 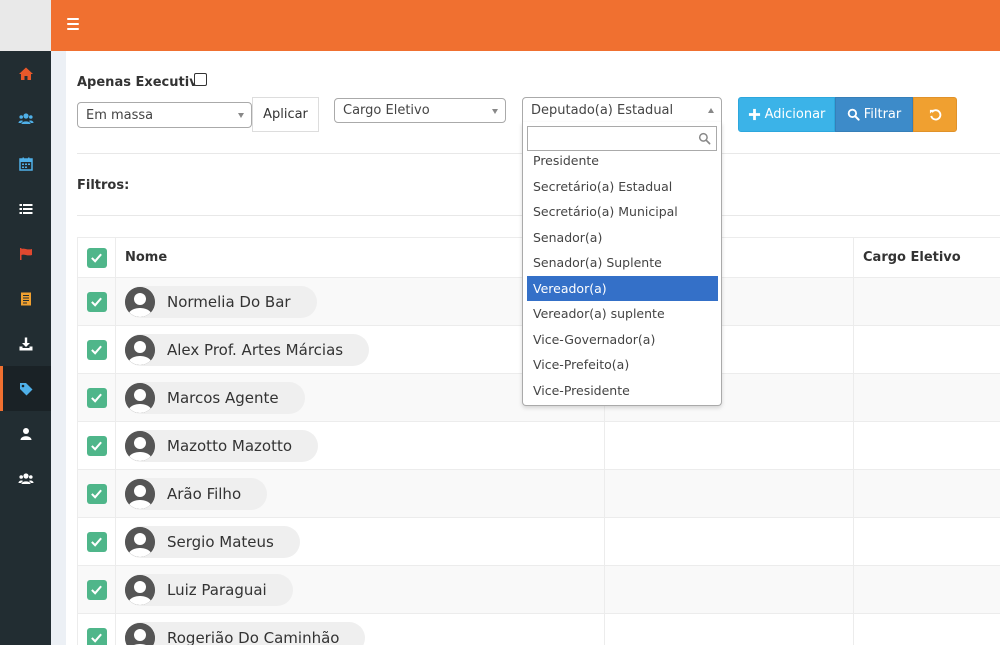 I want to click on sidebar-item-list, so click(x=25, y=208).